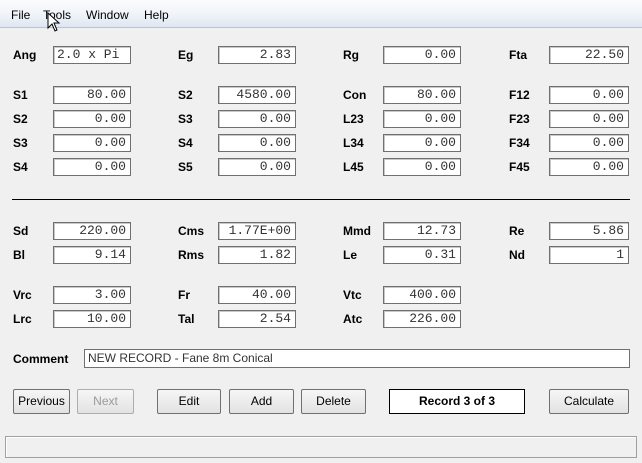  Describe the element at coordinates (22, 319) in the screenshot. I see `lrc-label: Lrc` at that location.